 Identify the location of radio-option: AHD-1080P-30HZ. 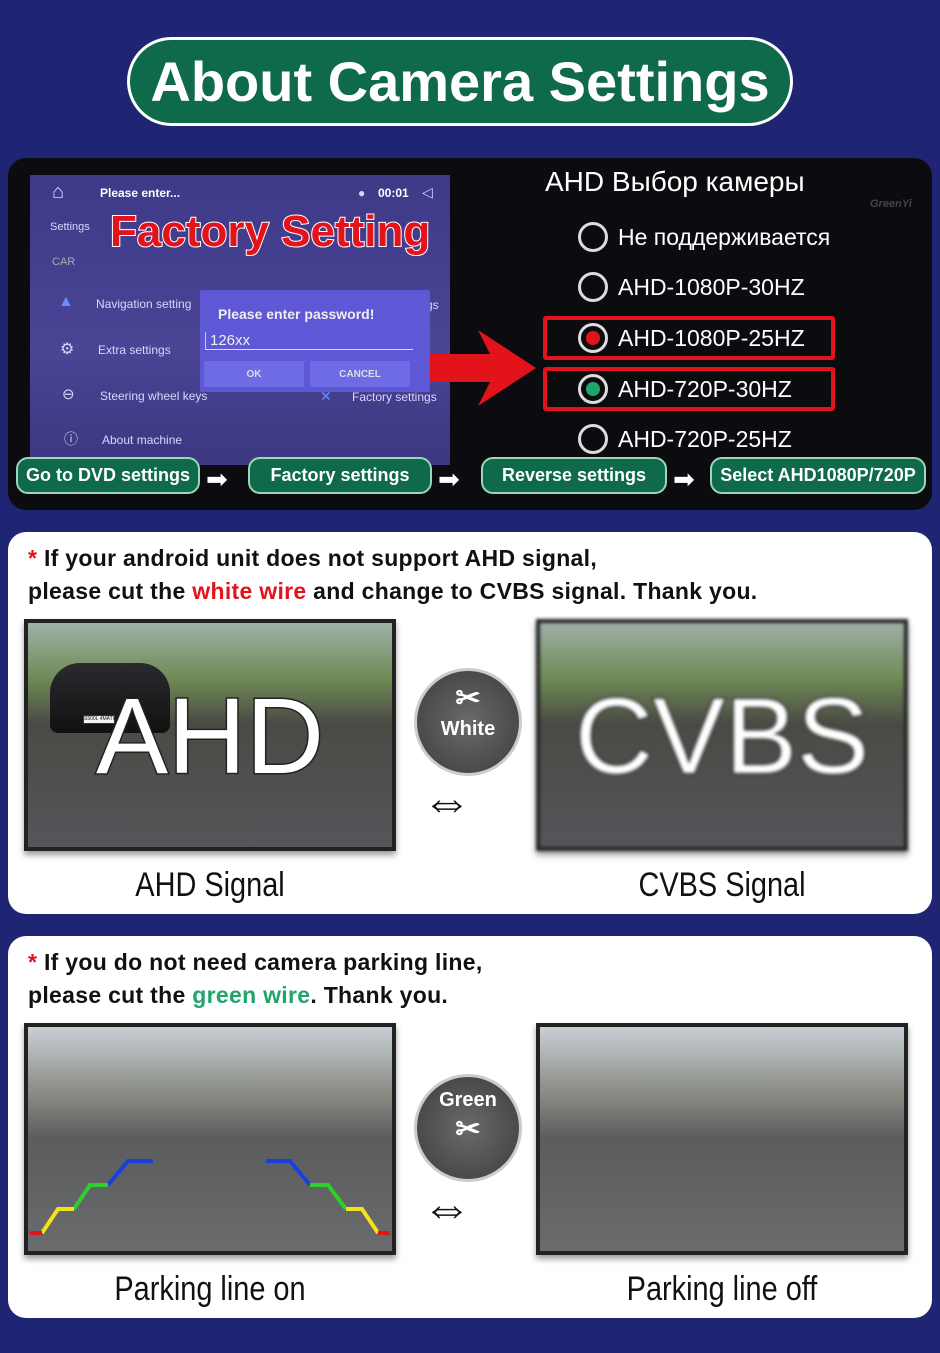
(691, 287).